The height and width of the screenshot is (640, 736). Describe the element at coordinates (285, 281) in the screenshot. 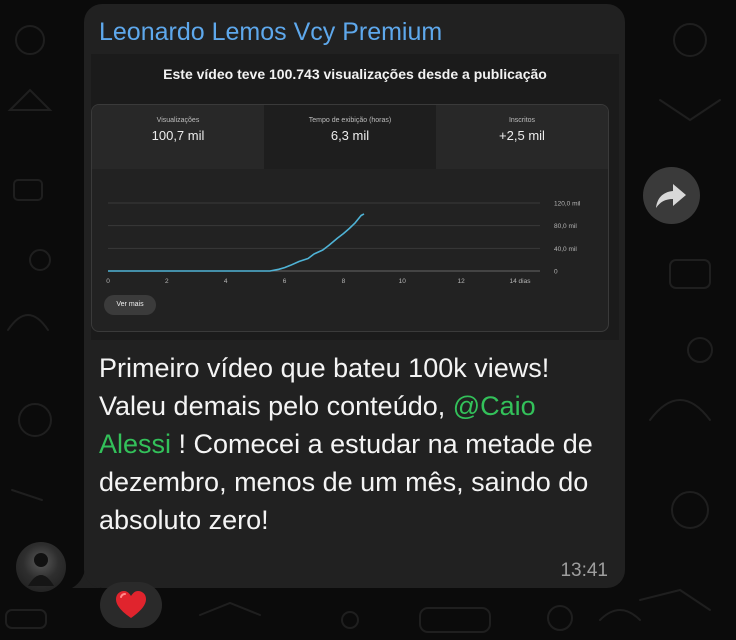

I see `x-tick-label: 6` at that location.